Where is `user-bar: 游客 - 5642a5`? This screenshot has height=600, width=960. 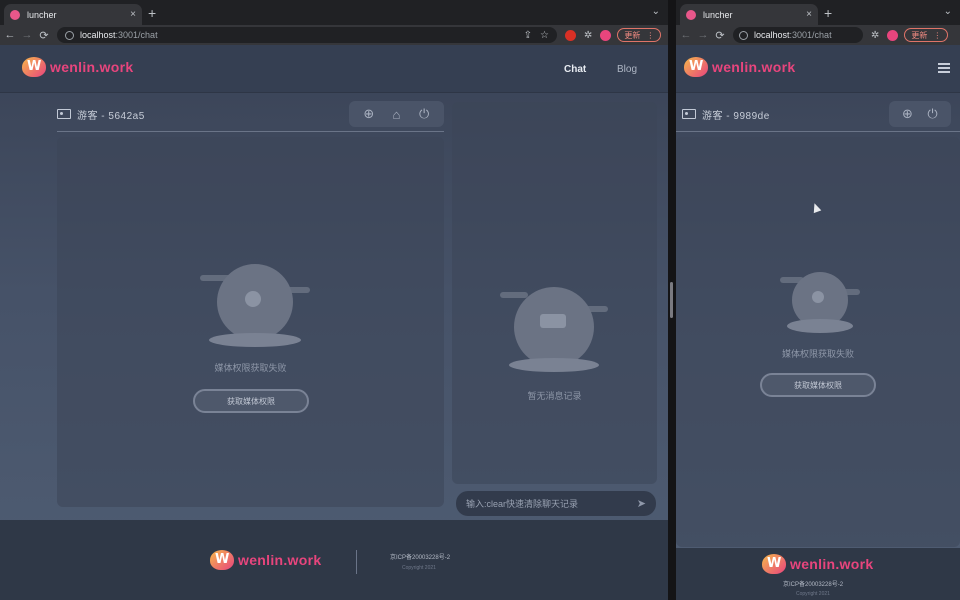 user-bar: 游客 - 5642a5 is located at coordinates (101, 114).